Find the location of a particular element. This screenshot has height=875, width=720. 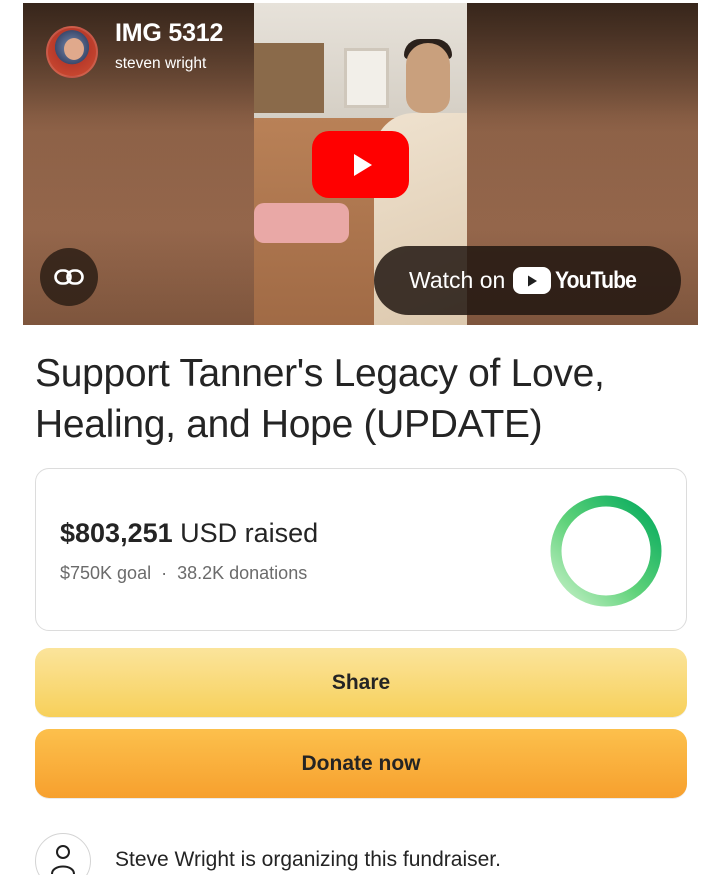

organizer-avatar is located at coordinates (63, 854).